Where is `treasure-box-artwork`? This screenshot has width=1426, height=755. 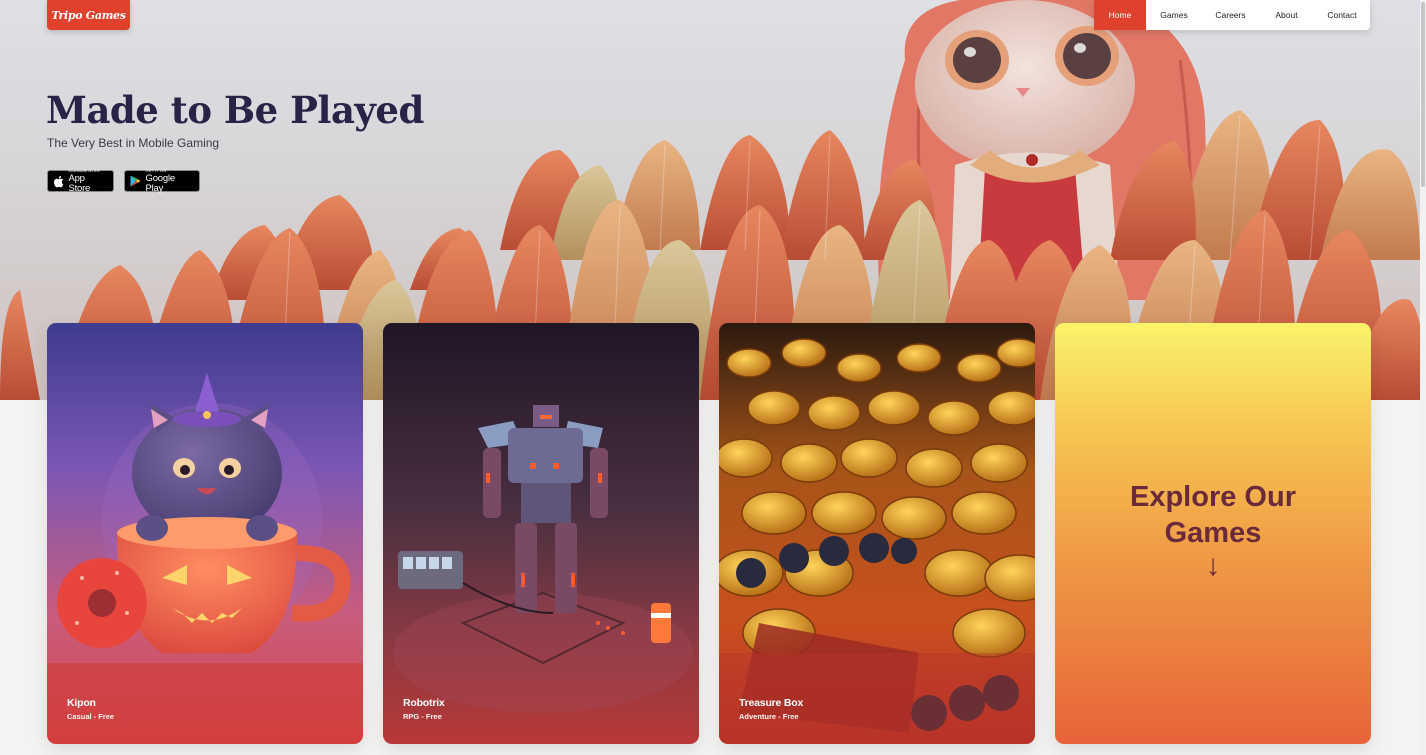
treasure-box-artwork is located at coordinates (877, 533).